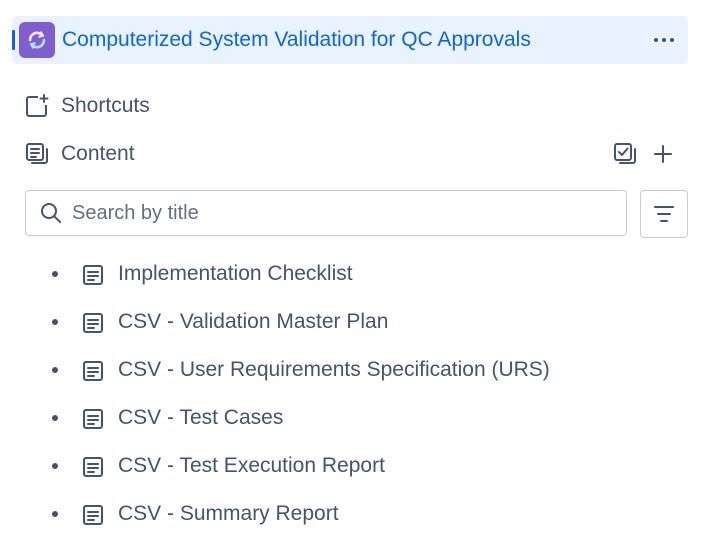 The image size is (702, 544). I want to click on nav-shortcuts: Shortcuts, so click(87, 106).